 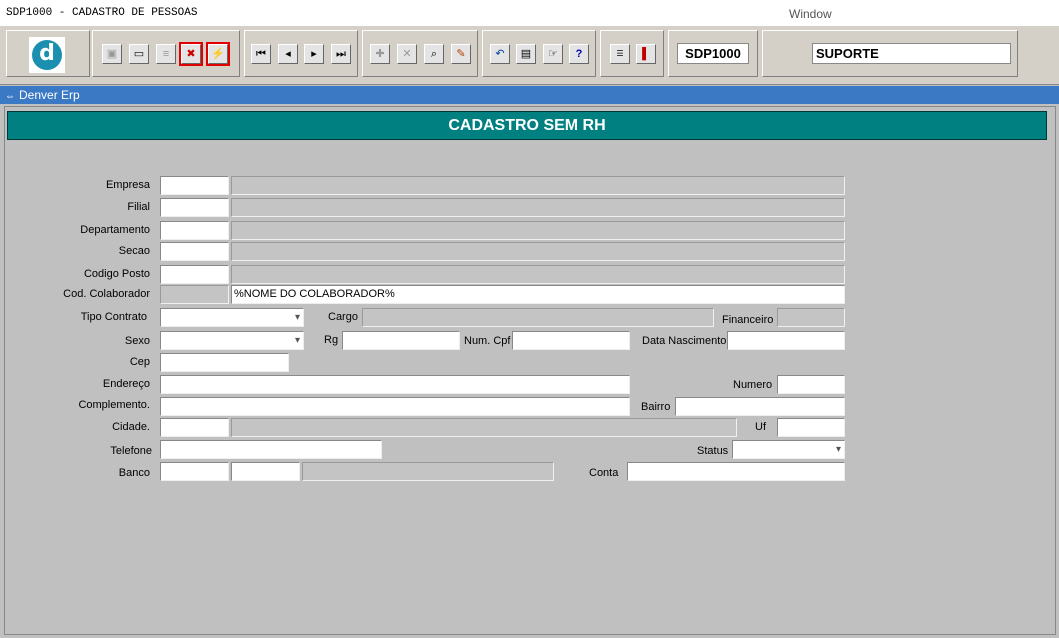 I want to click on label-telefone: Telefone, so click(x=131, y=451).